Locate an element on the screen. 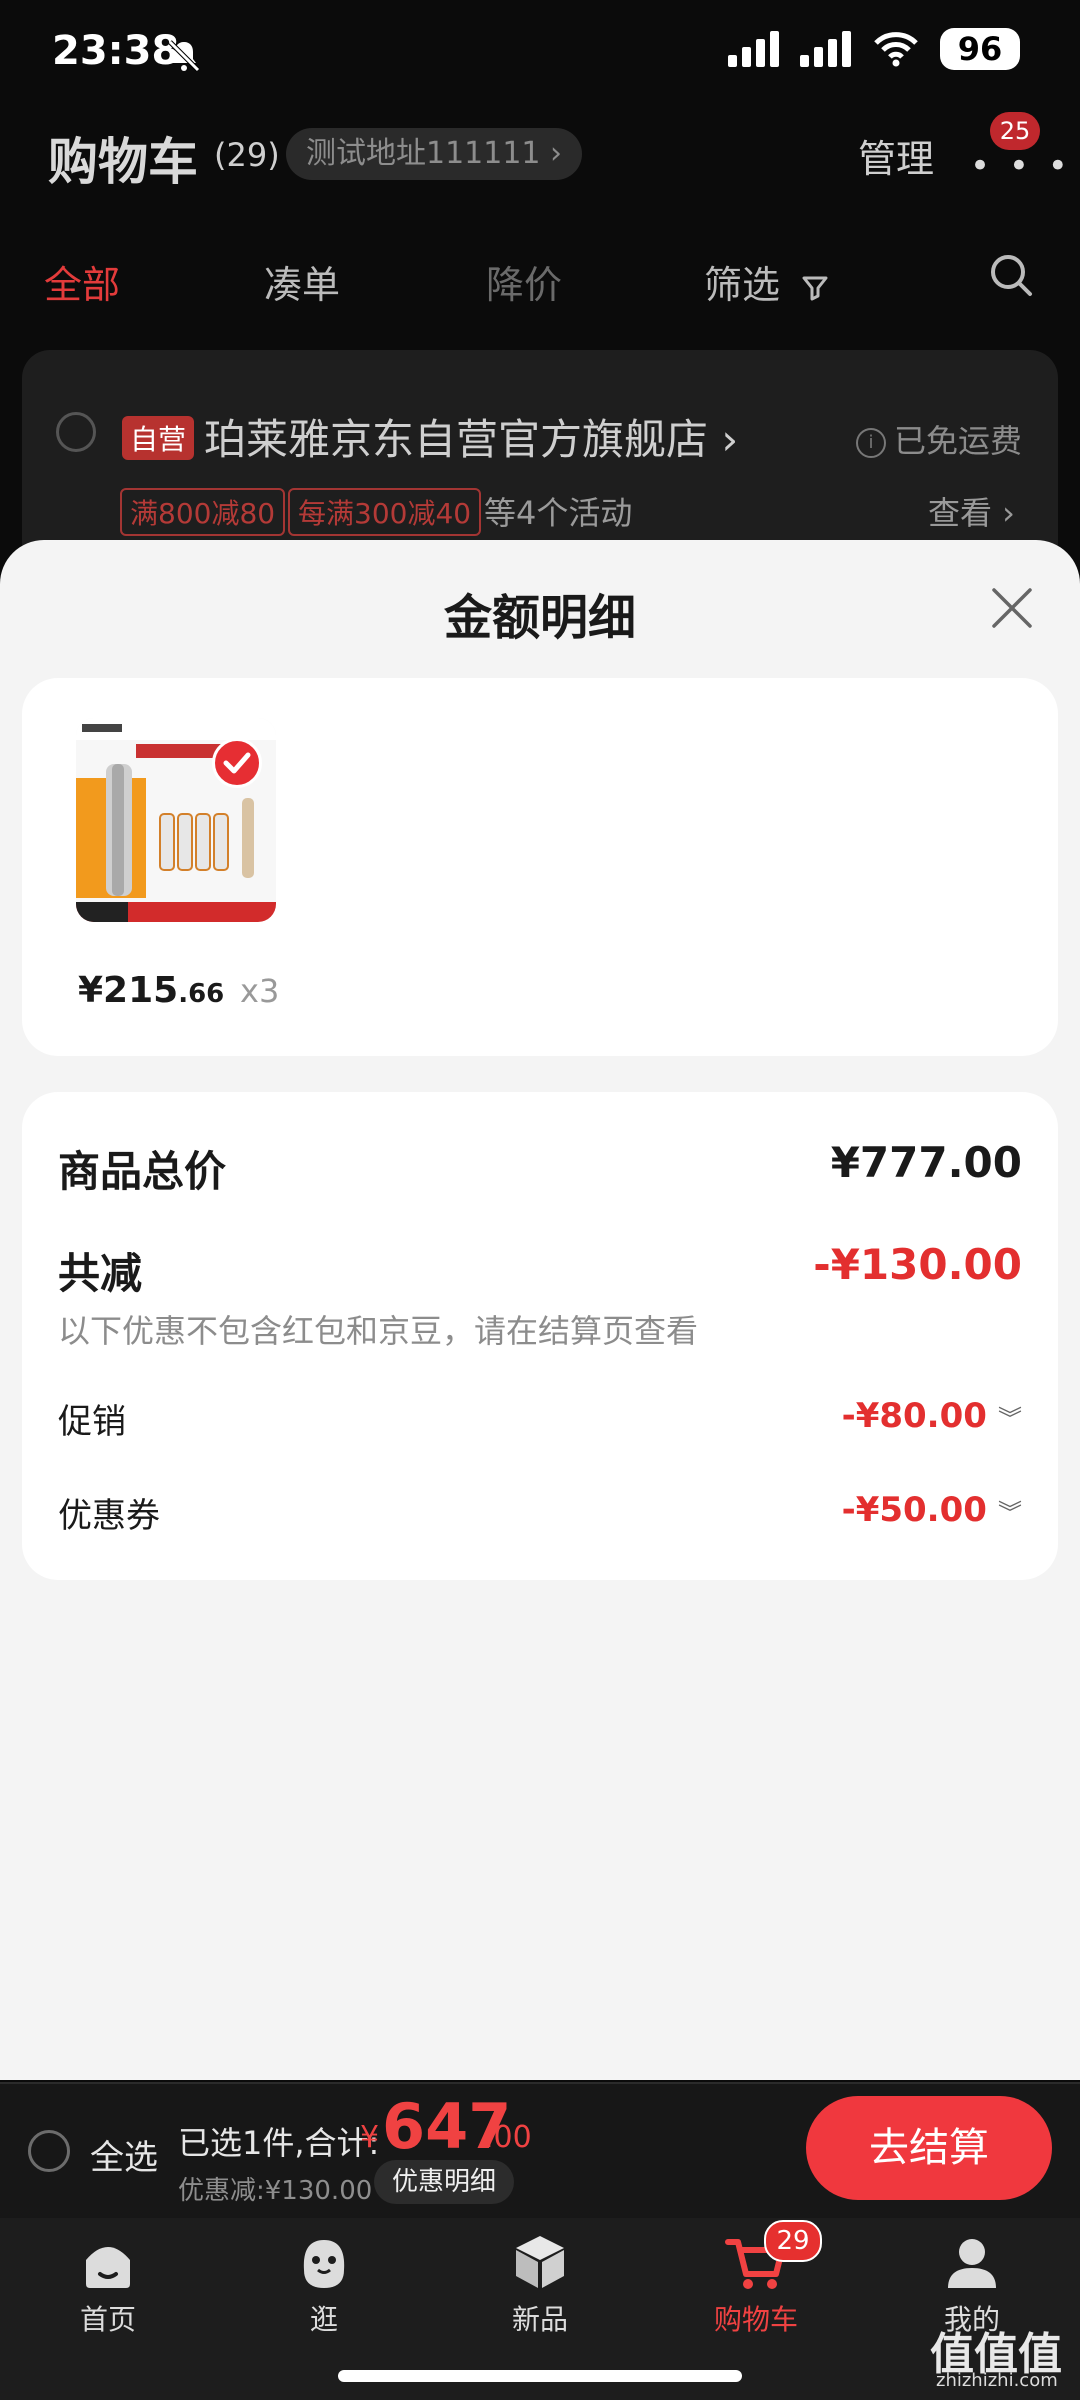  sheet-title: 金额明细 is located at coordinates (539, 618).